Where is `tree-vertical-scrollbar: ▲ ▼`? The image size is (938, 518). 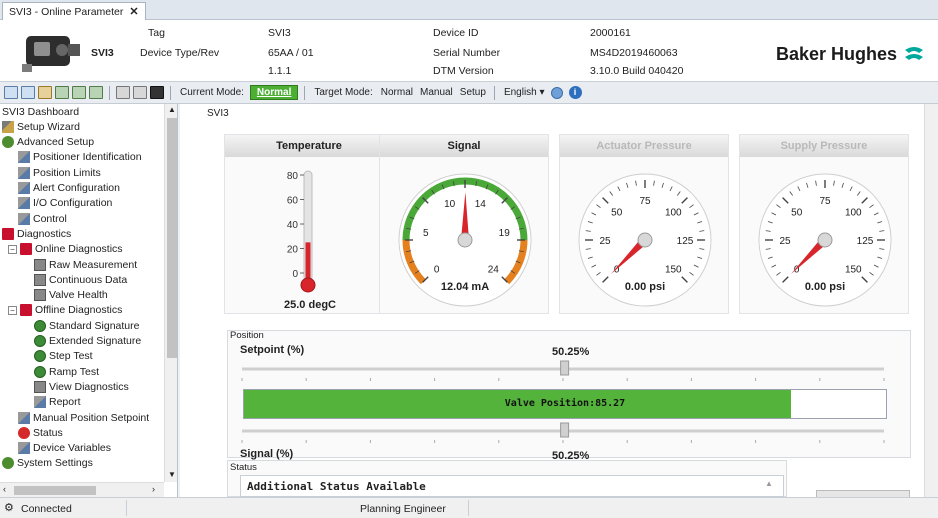
tree-vertical-scrollbar: ▲ ▼ is located at coordinates (170, 293).